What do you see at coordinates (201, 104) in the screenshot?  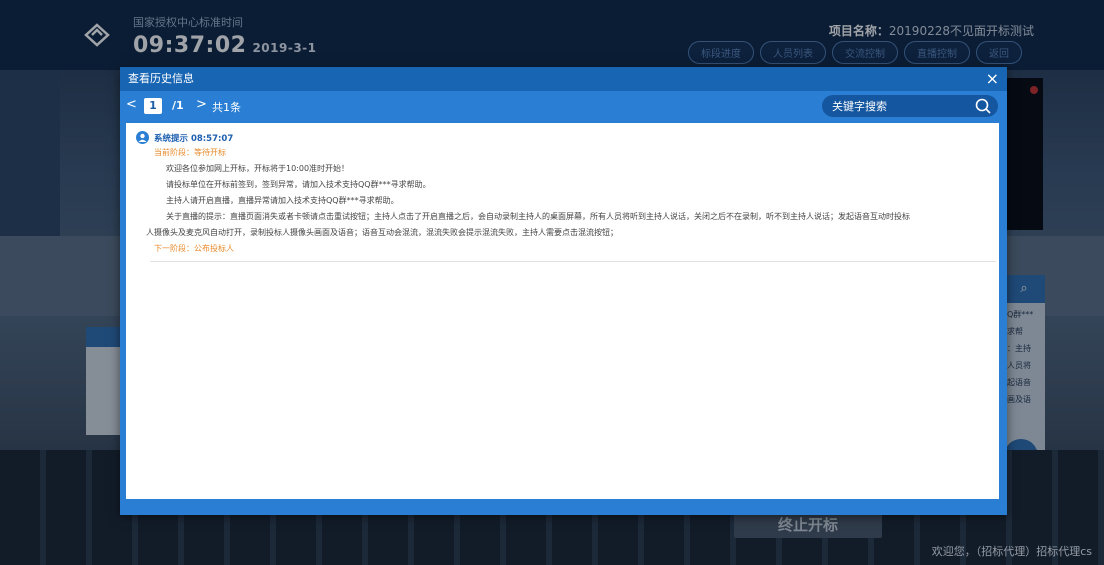 I see `chevron-right-icon: >` at bounding box center [201, 104].